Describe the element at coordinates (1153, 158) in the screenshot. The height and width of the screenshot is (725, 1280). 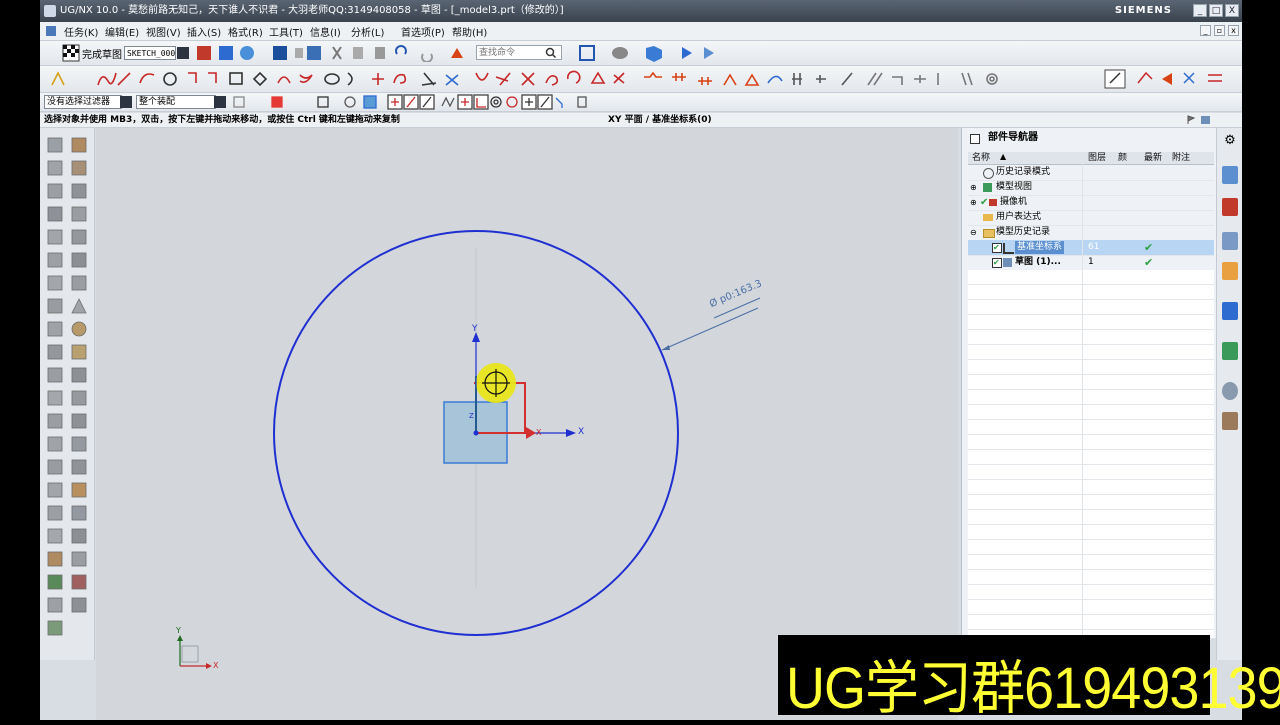
I see `col-latest: 最新` at that location.